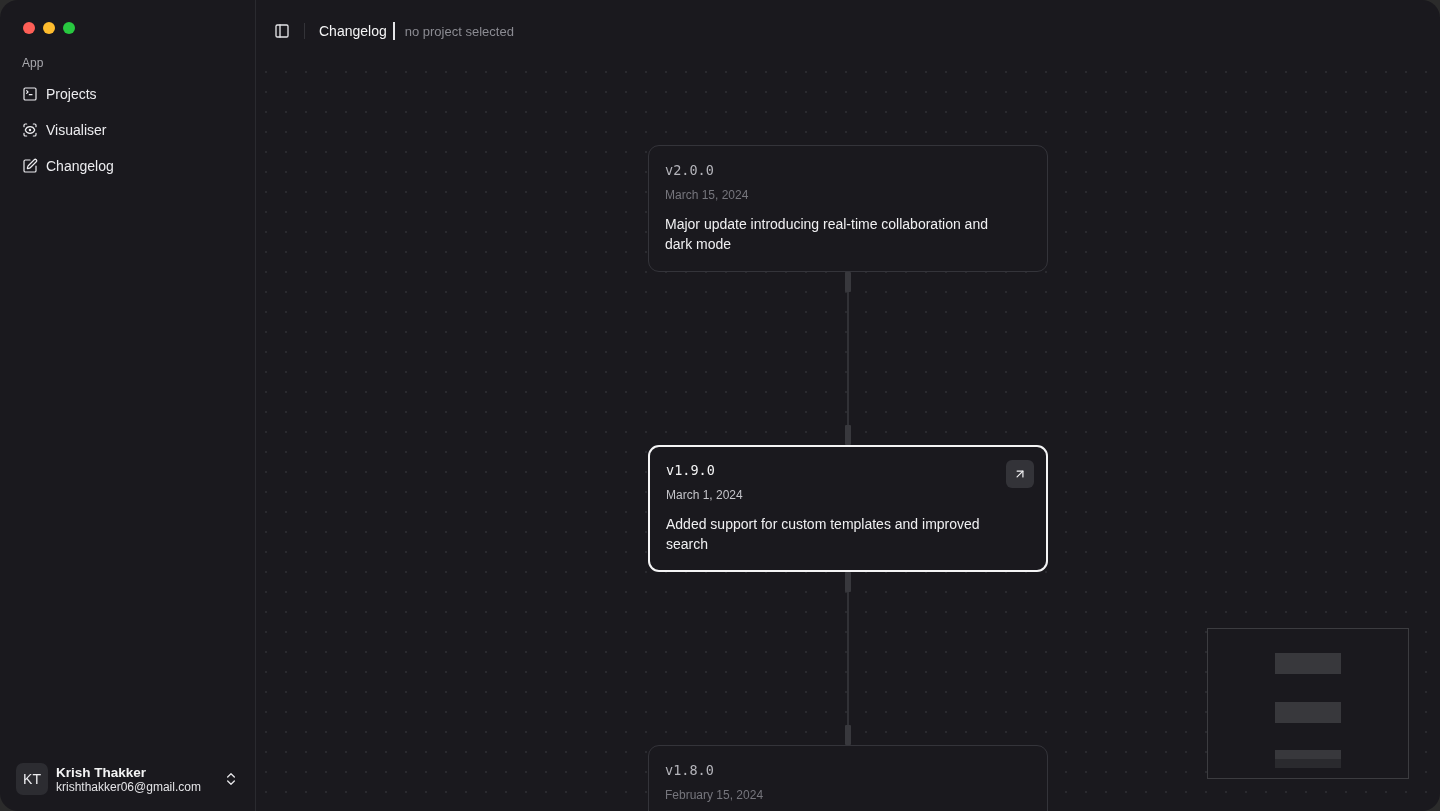 The image size is (1440, 811). I want to click on release-date: February 15, 2024, so click(714, 795).